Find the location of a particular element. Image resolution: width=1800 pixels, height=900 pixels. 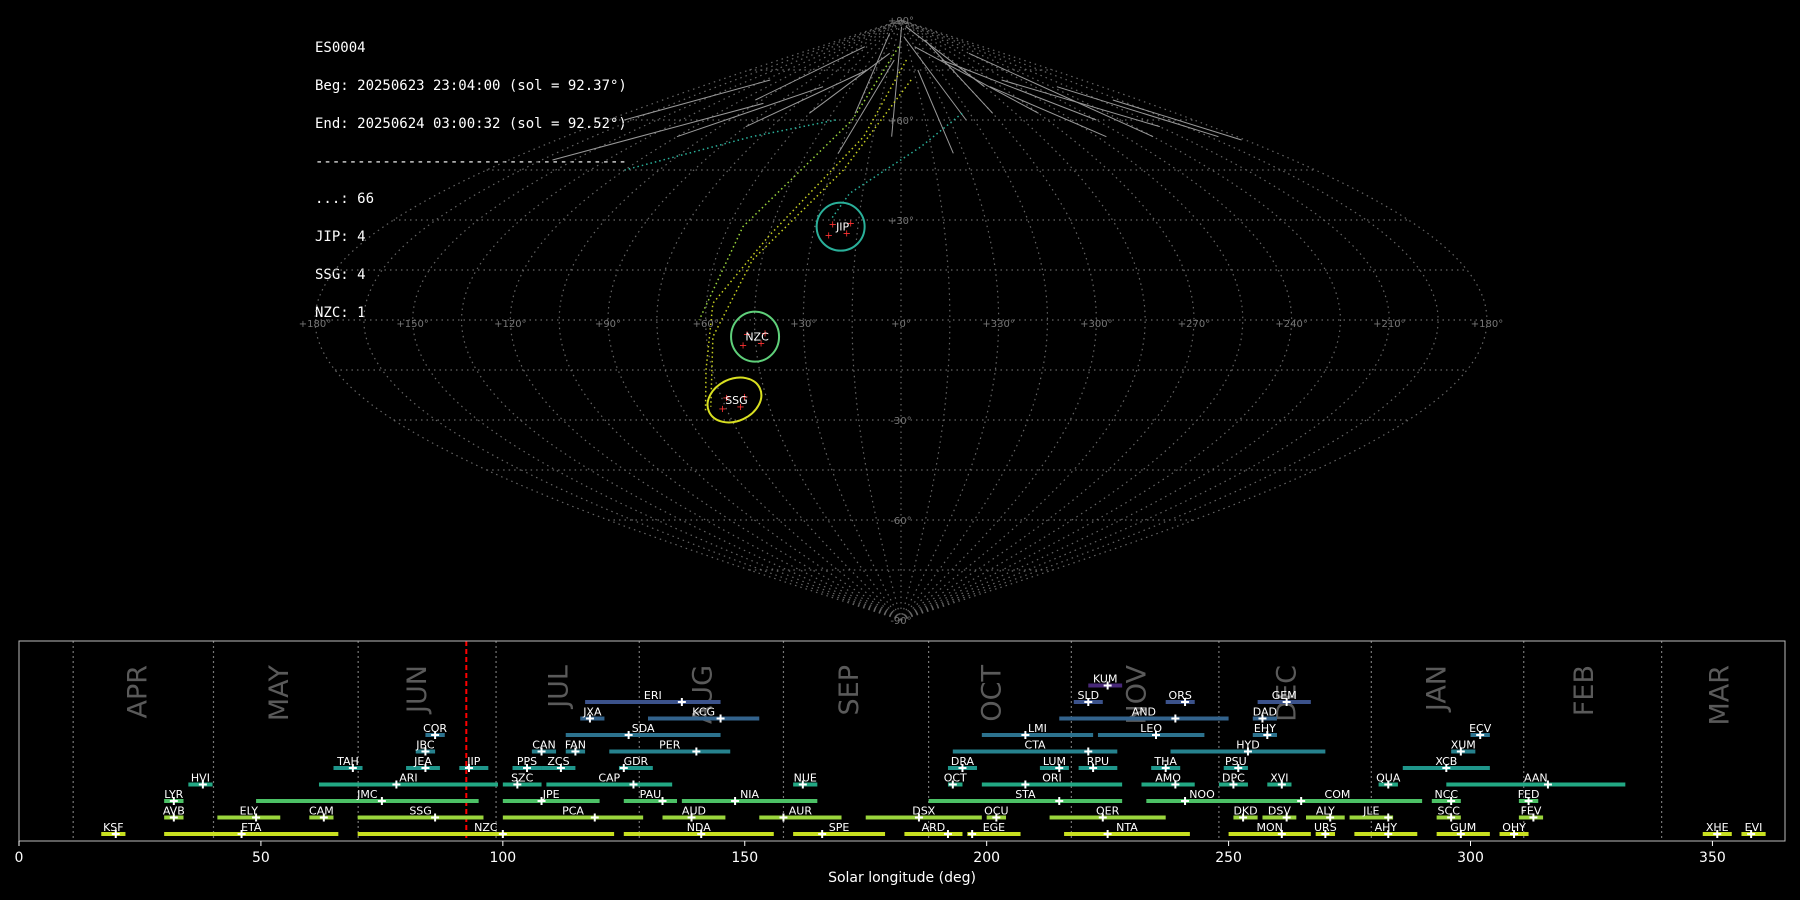

shower-label: DRA is located at coordinates (963, 761).